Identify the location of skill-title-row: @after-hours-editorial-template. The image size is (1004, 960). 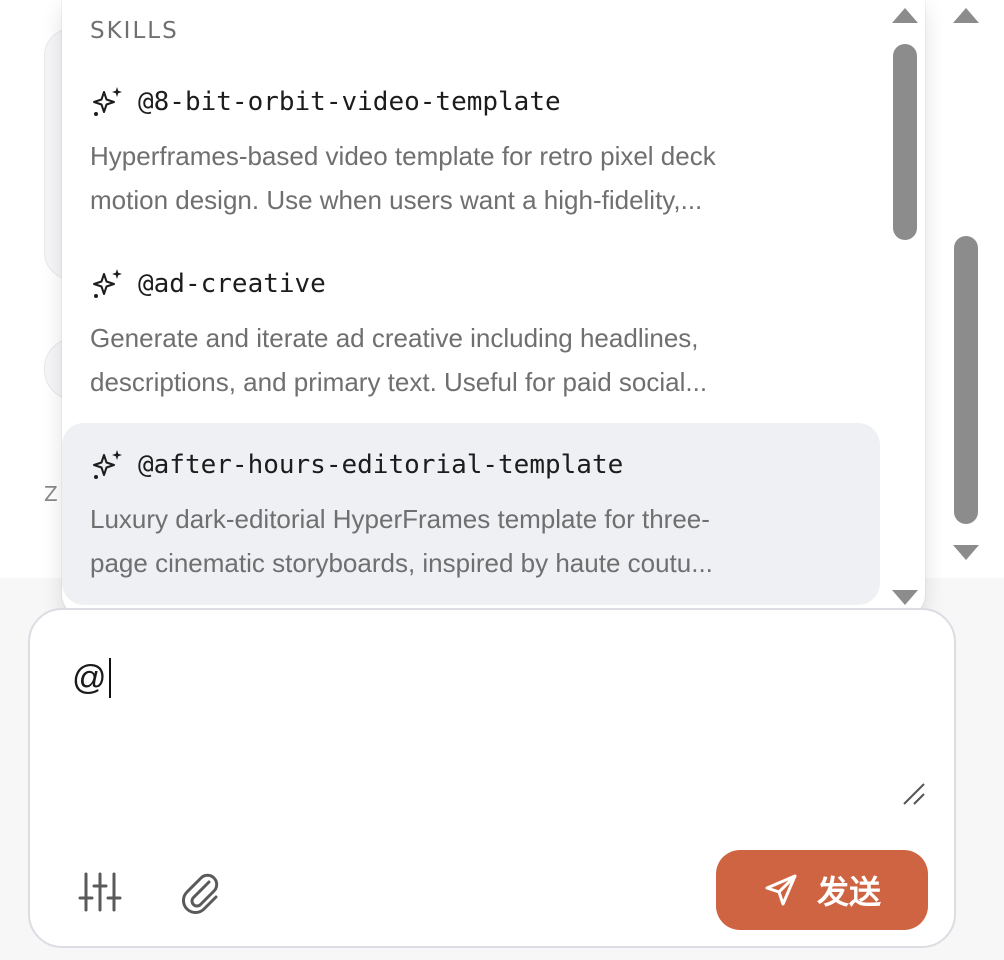
(356, 465).